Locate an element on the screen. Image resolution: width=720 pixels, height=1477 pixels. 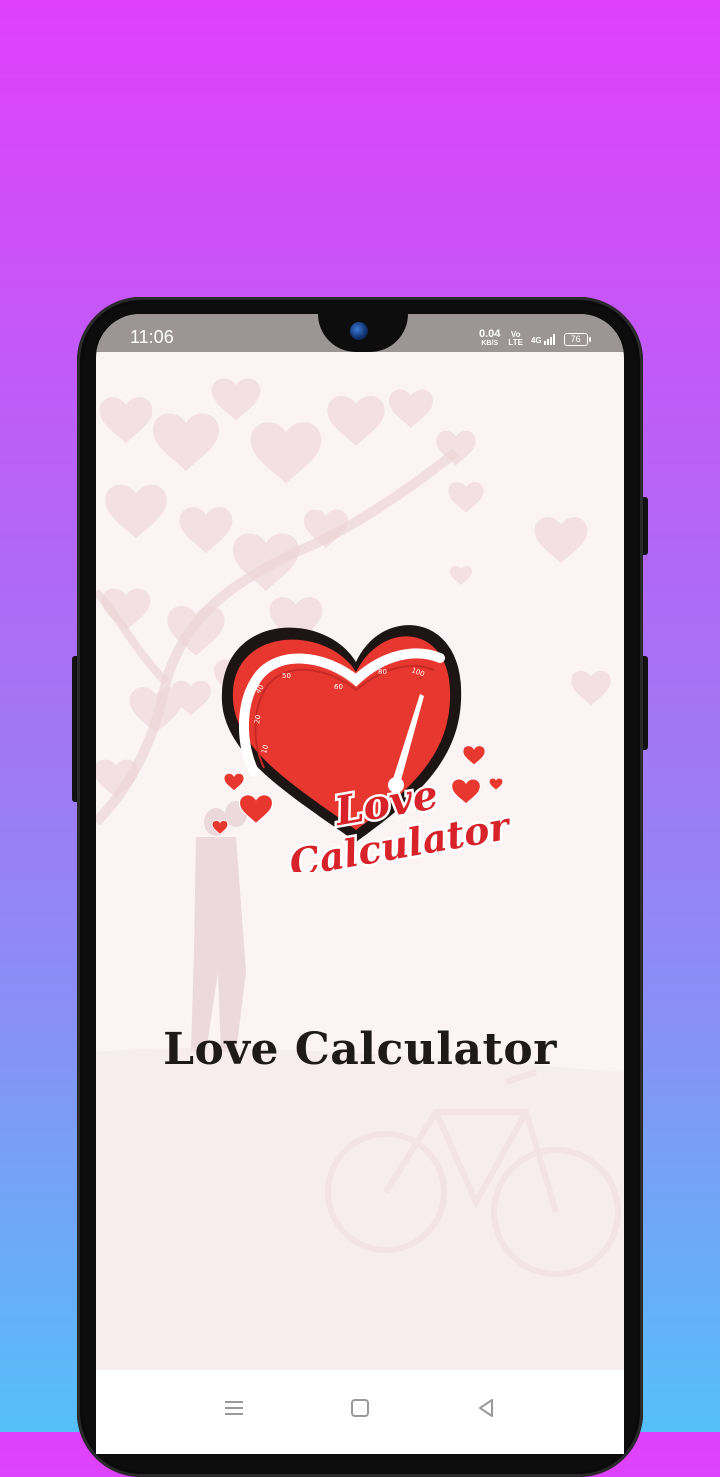
battery-level: 76 is located at coordinates (575, 338).